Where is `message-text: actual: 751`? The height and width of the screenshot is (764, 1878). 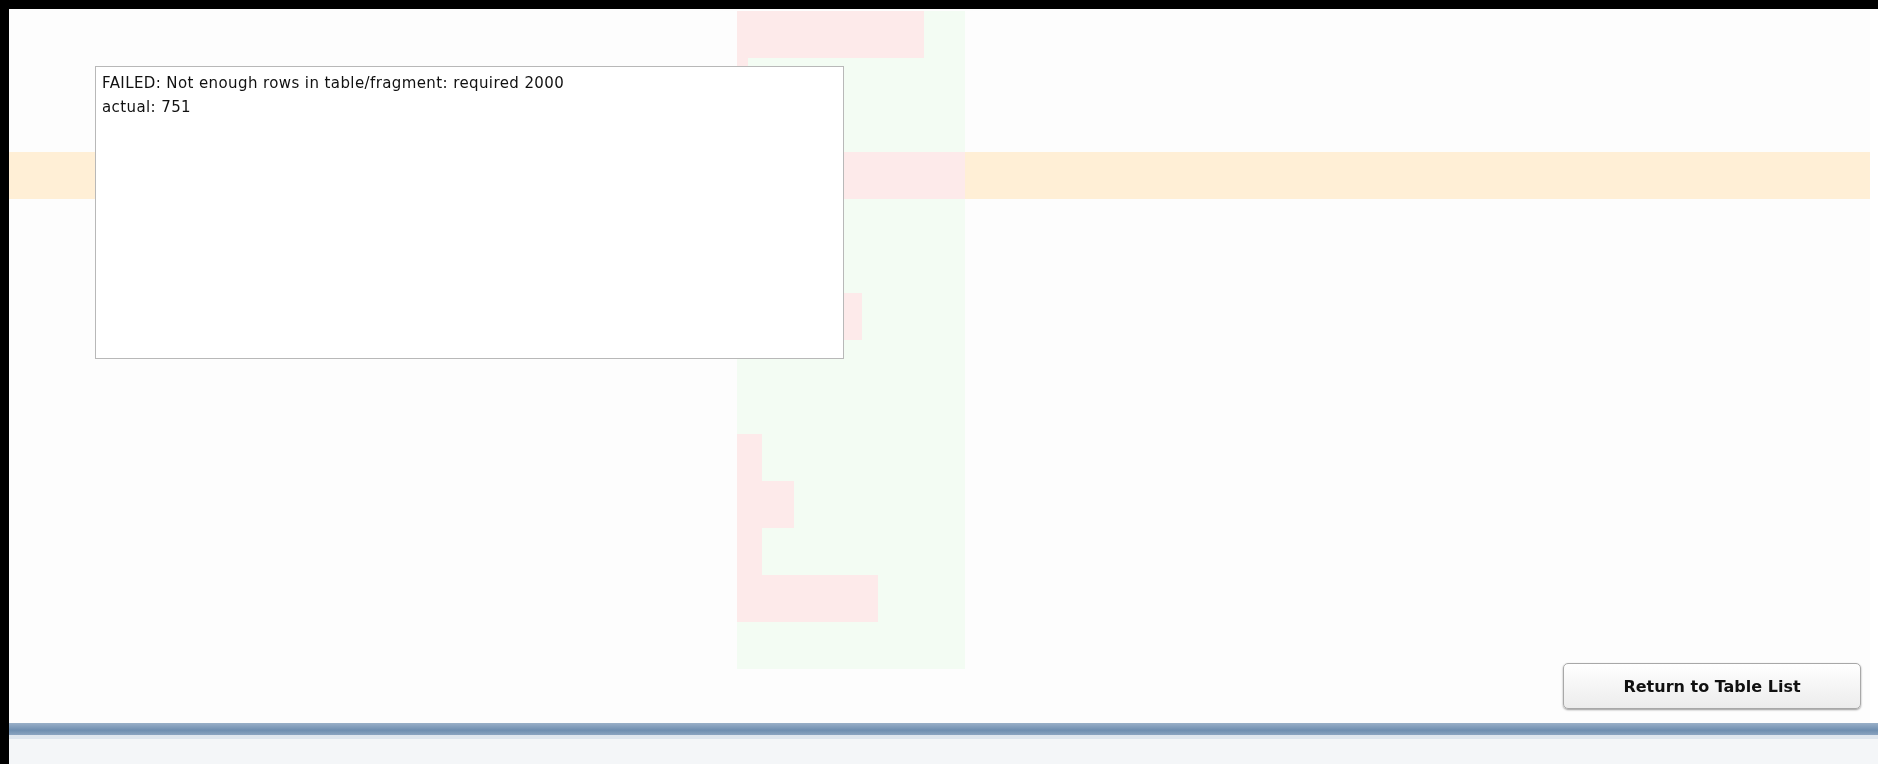
message-text: actual: 751 is located at coordinates (147, 107).